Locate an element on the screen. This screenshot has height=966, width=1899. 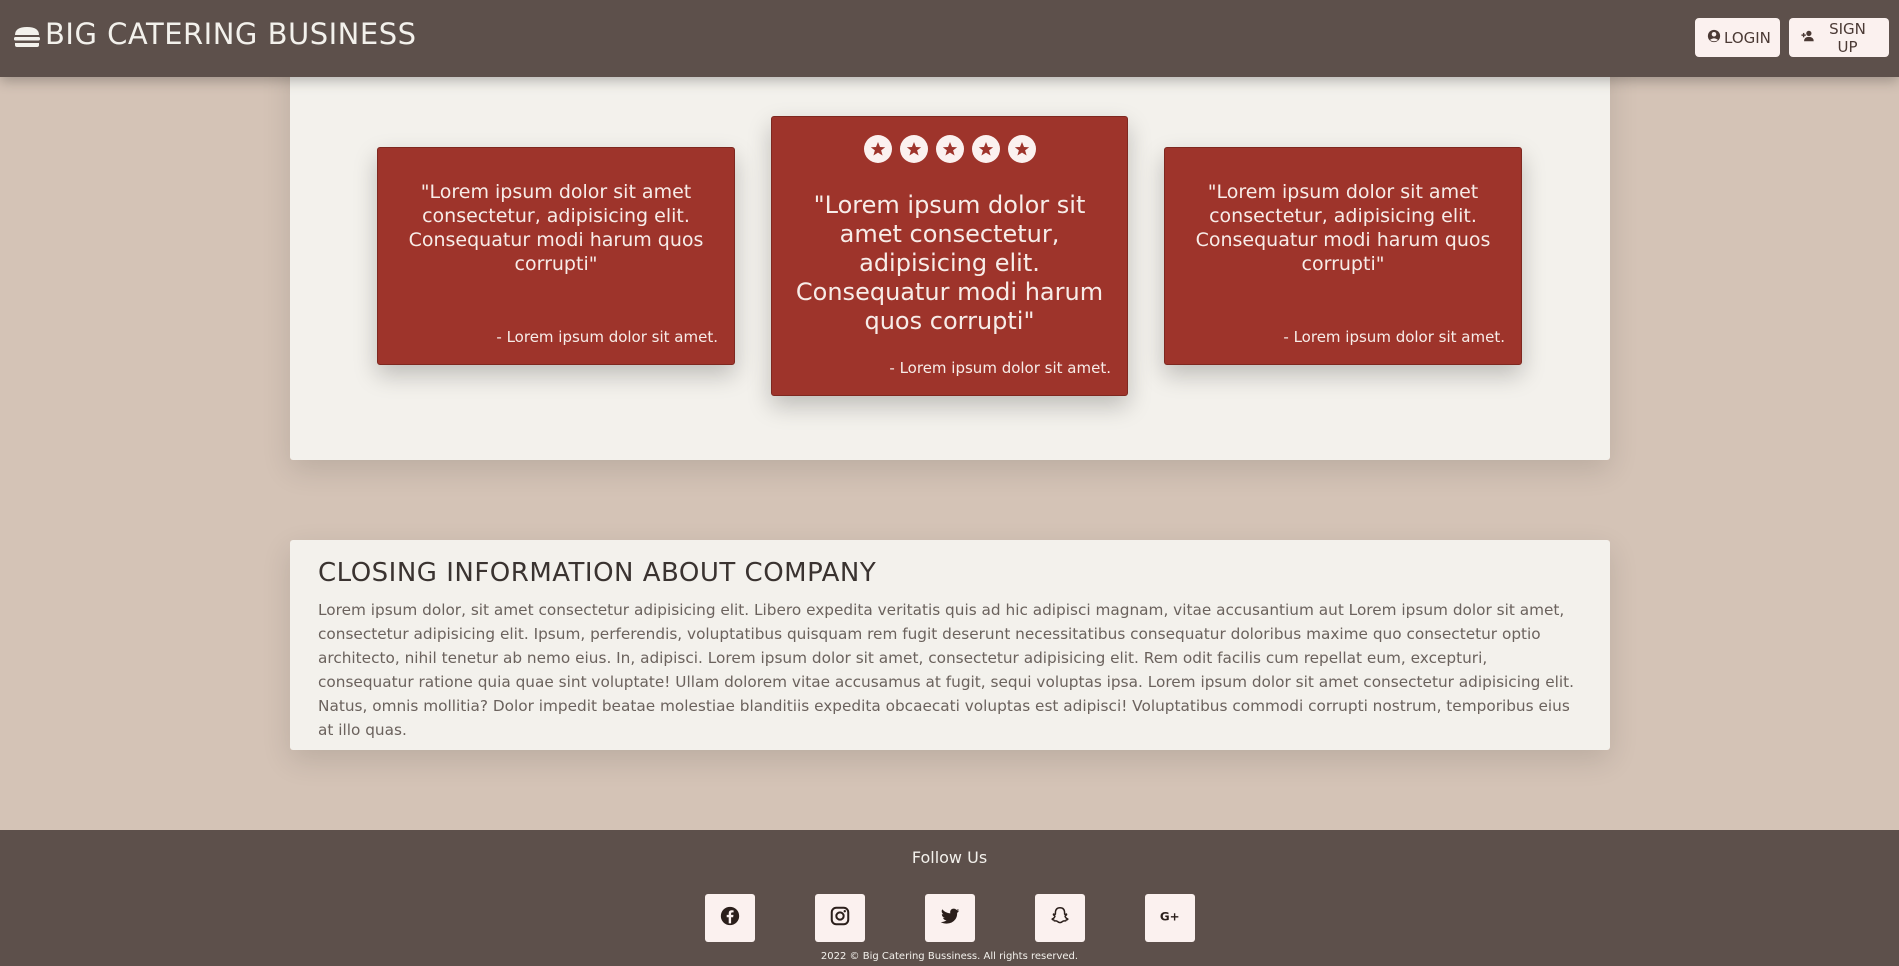
google-plus-icon: G+ is located at coordinates (1170, 918).